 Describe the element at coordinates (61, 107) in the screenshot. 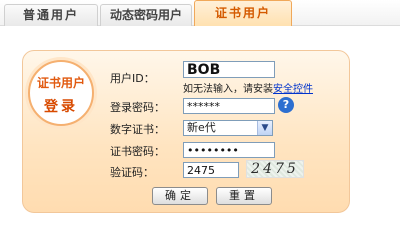

I see `badge-subtitle: 登录` at that location.